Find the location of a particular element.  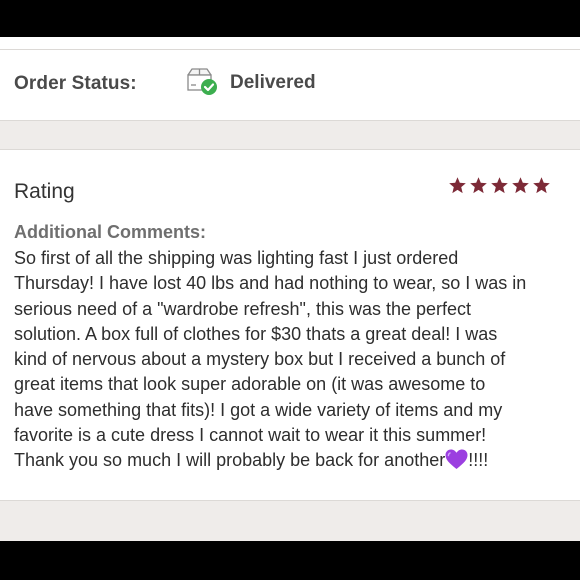

comment-tail: !!!! is located at coordinates (478, 460).